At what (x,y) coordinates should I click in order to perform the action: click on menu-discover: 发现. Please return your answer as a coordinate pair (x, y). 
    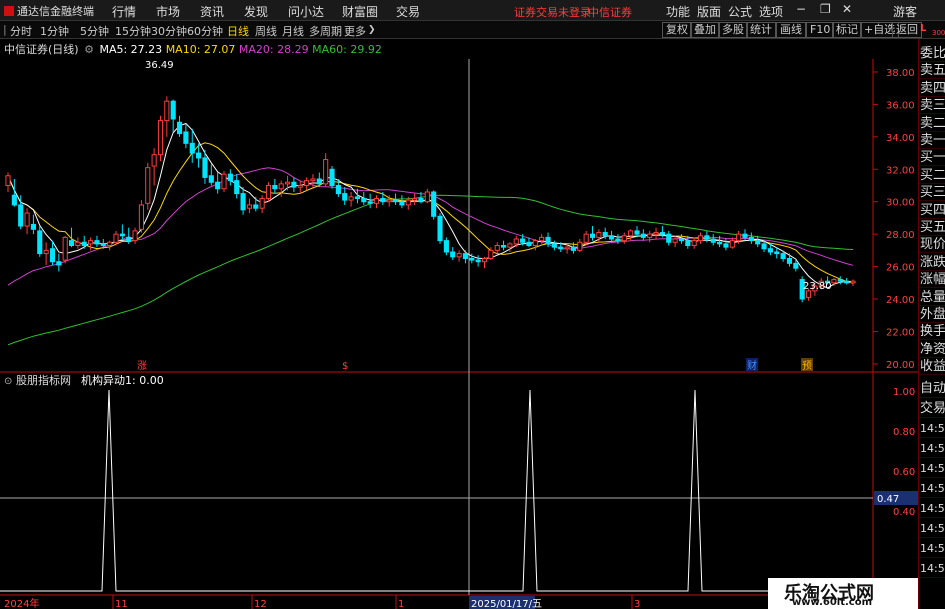
    Looking at the image, I should click on (256, 11).